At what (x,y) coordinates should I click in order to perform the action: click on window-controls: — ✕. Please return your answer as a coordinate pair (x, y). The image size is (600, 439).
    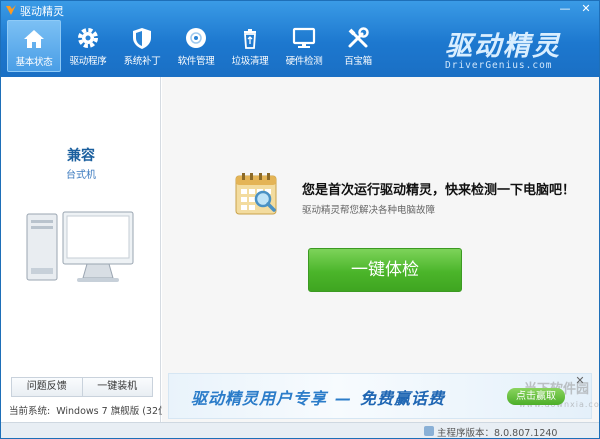
    Looking at the image, I should click on (577, 9).